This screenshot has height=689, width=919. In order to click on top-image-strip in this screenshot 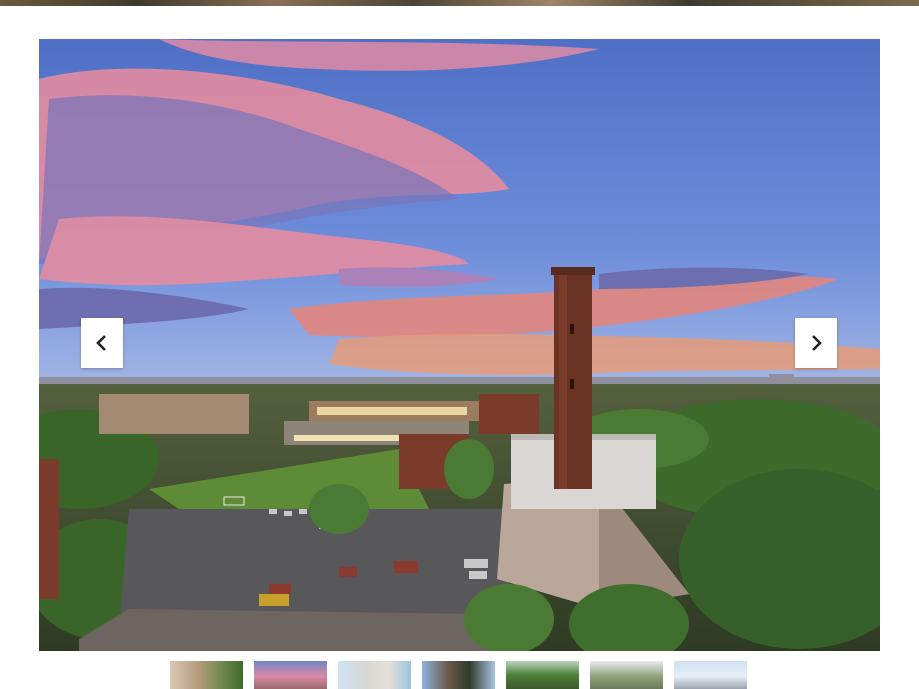, I will do `click(459, 3)`.